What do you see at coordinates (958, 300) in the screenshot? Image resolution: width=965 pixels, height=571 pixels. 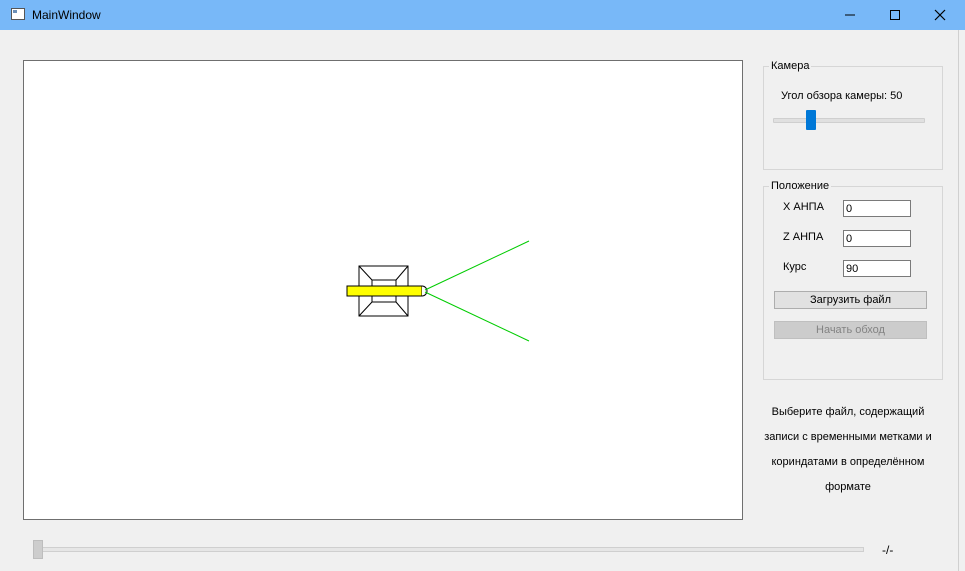 I see `window-border` at bounding box center [958, 300].